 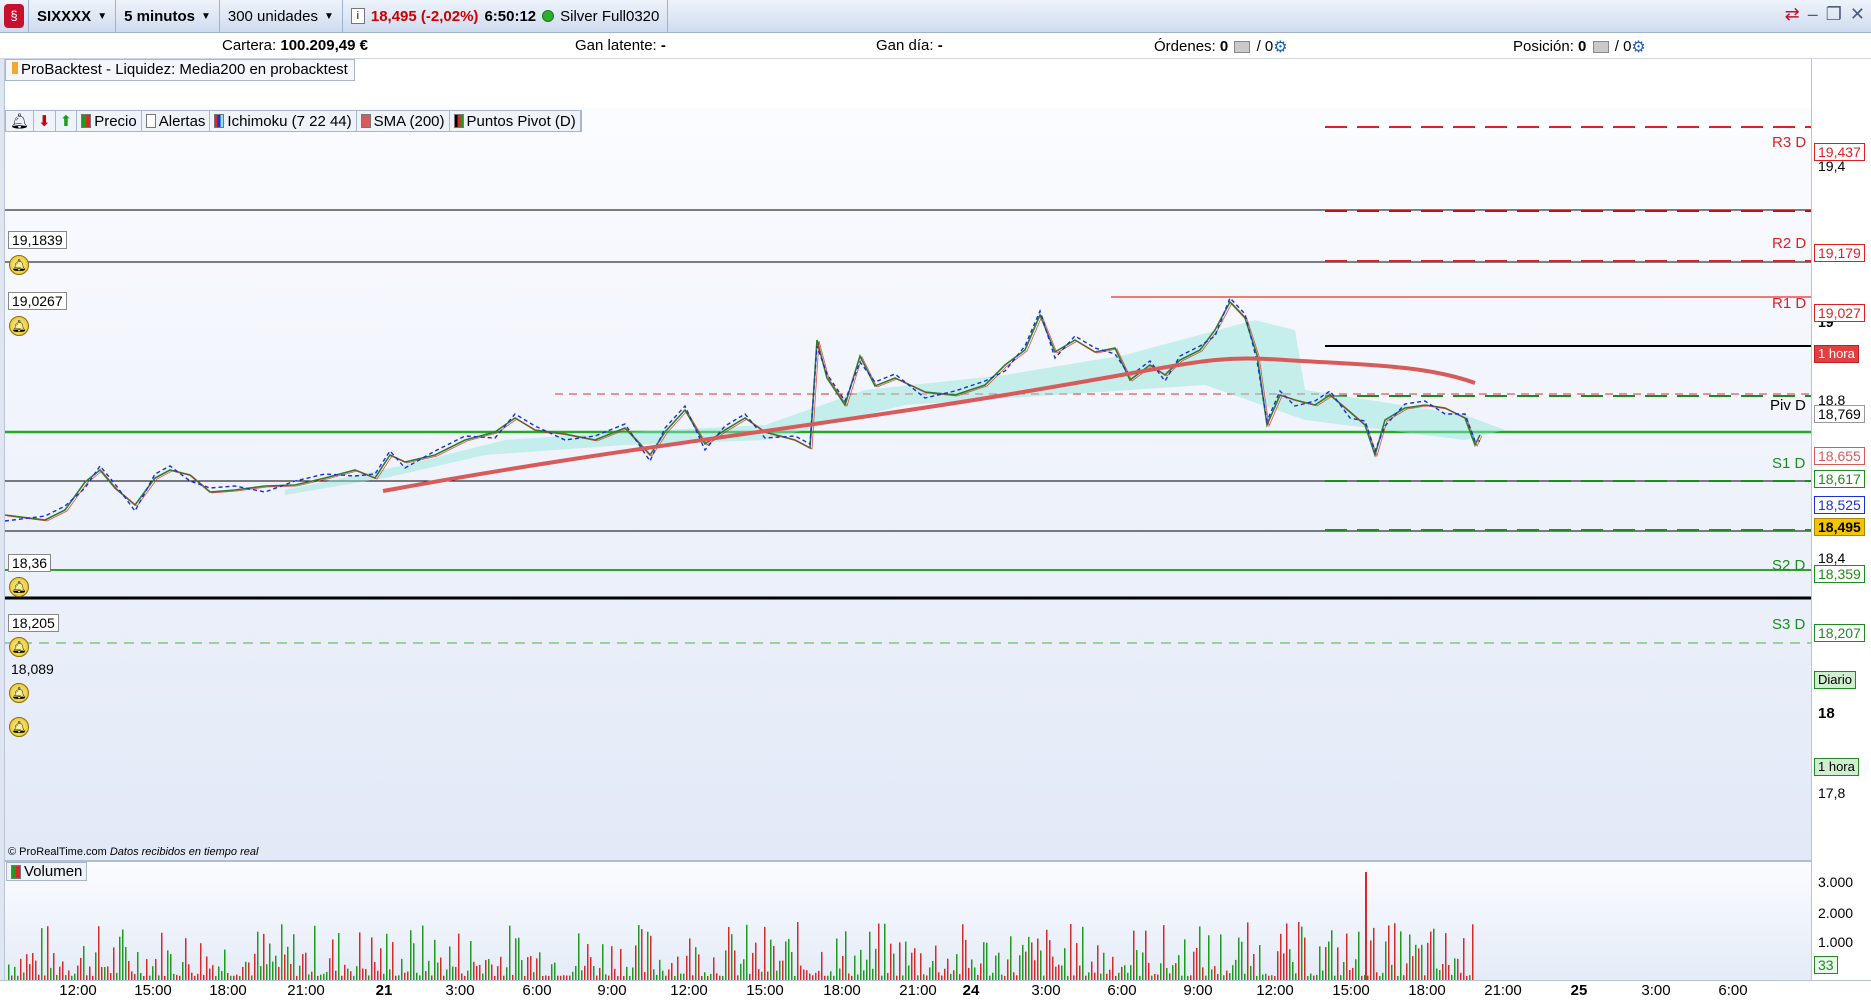 What do you see at coordinates (45, 121) in the screenshot?
I see `legend-down-arrow-icon: ⬇` at bounding box center [45, 121].